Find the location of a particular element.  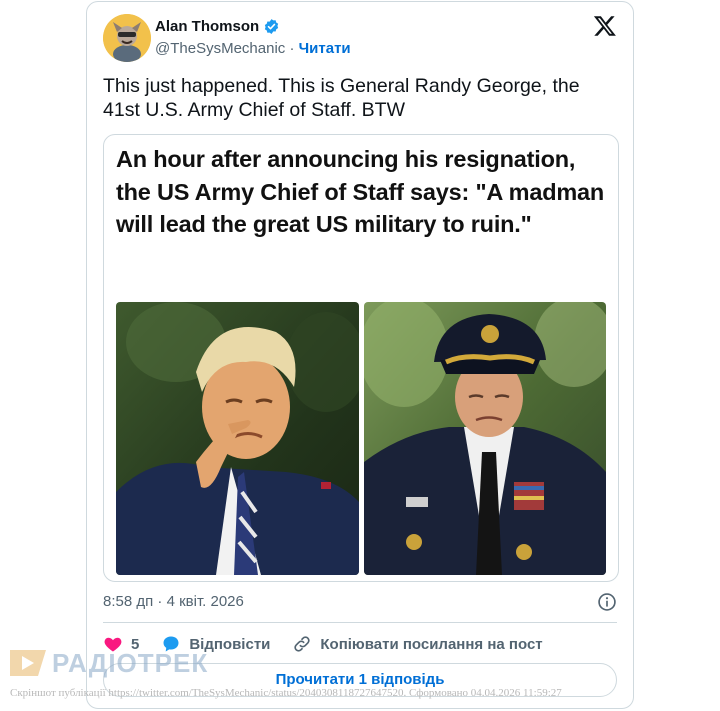

copy-link-label: Копіювати посилання на пост is located at coordinates (431, 644).